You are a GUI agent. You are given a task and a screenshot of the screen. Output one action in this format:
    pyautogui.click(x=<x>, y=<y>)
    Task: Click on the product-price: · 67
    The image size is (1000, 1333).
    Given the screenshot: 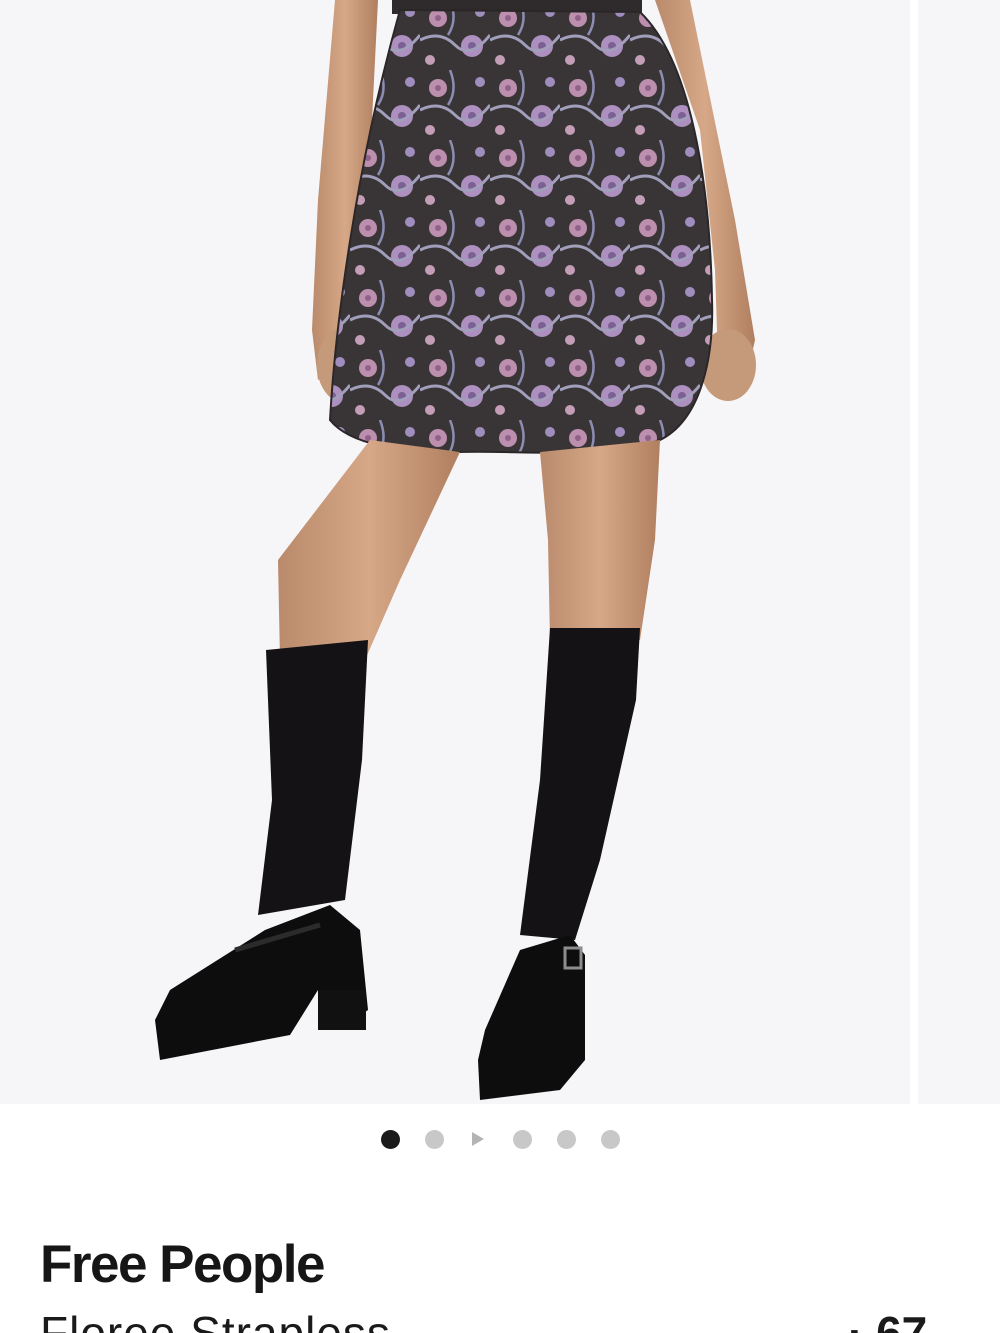 What is the action you would take?
    pyautogui.click(x=888, y=1320)
    